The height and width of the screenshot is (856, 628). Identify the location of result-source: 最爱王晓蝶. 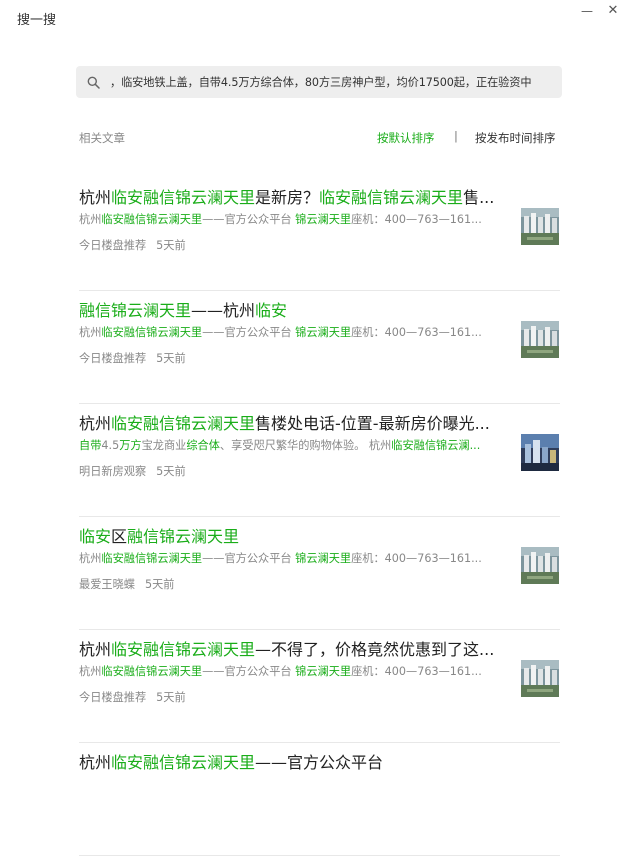
(107, 584).